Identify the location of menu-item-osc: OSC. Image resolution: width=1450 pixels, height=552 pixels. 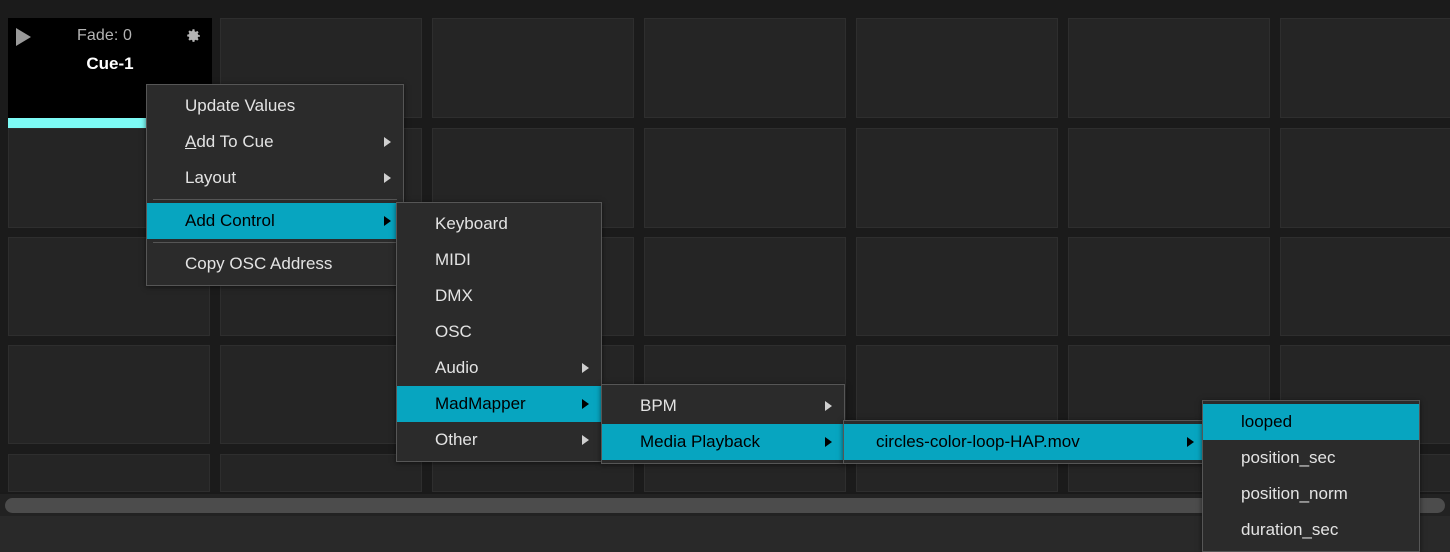
(499, 332).